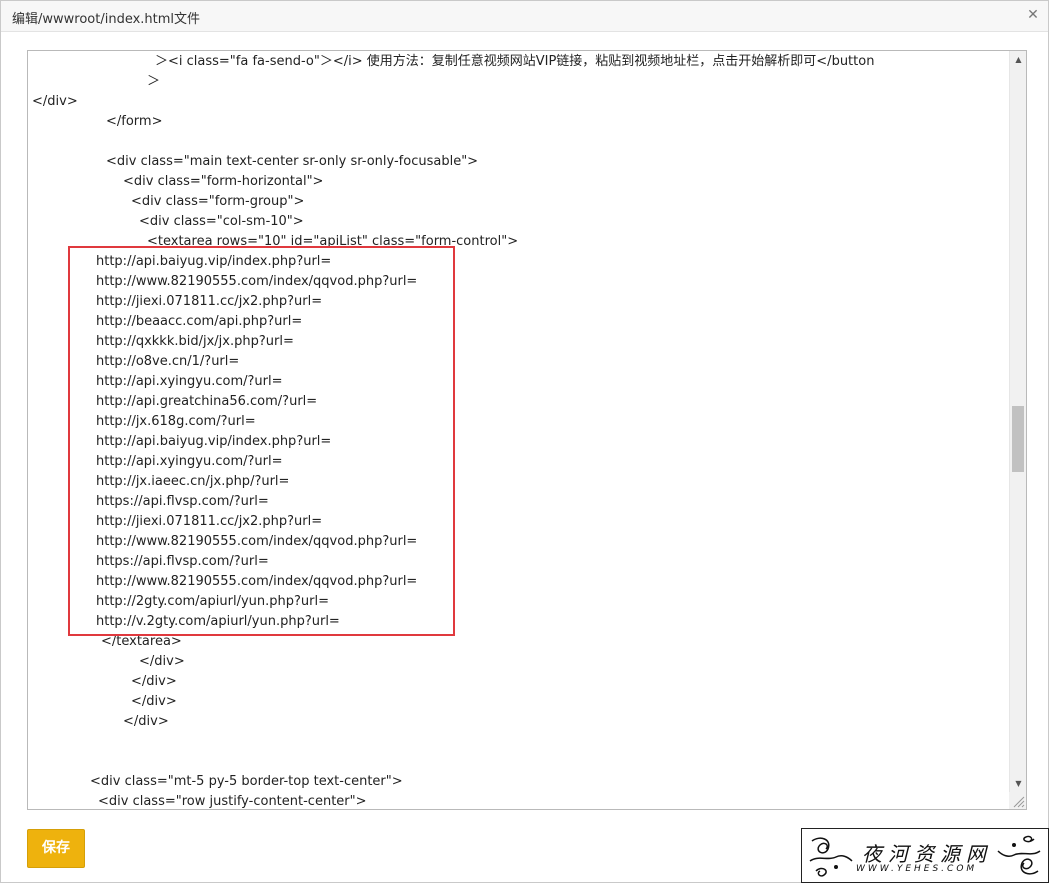  Describe the element at coordinates (221, 221) in the screenshot. I see `code-line: <div class="col-sm-10">` at that location.